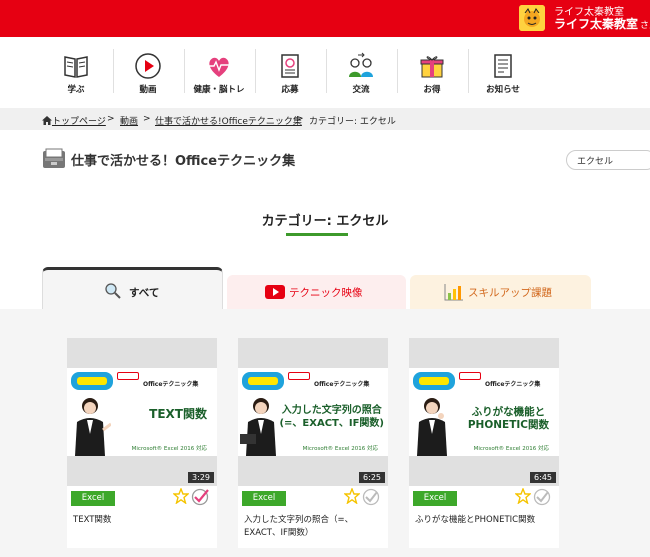 This screenshot has width=650, height=557. What do you see at coordinates (228, 120) in the screenshot?
I see `breadcrumb-series: 仕事で活かせる!Officeテクニック集` at bounding box center [228, 120].